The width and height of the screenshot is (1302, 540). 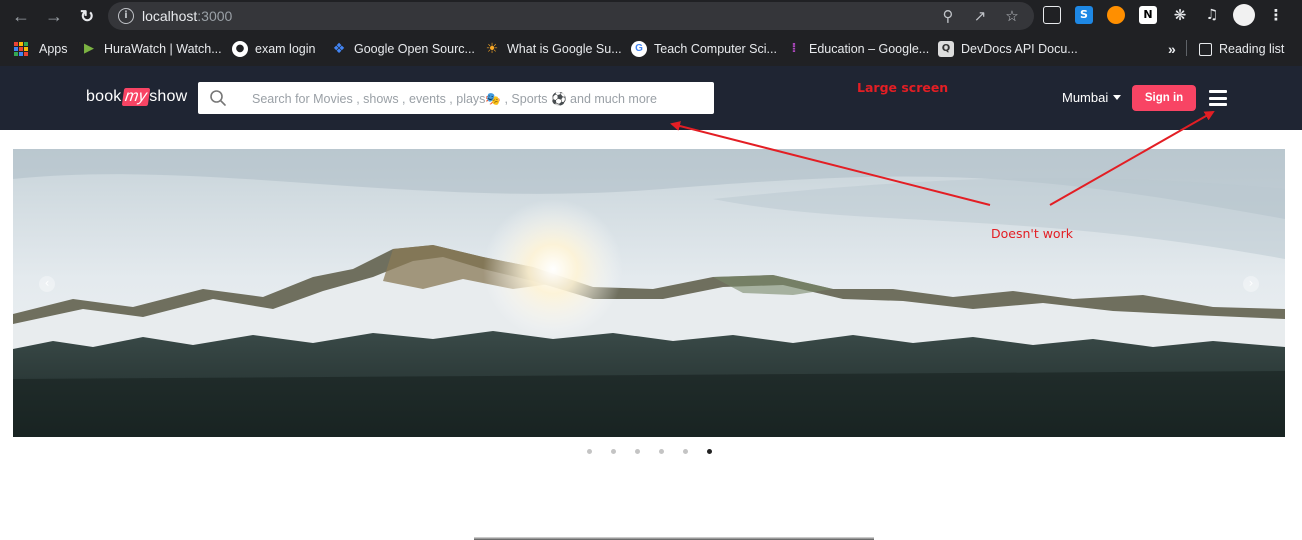 What do you see at coordinates (47, 284) in the screenshot?
I see `carousel-prev-button: ‹` at bounding box center [47, 284].